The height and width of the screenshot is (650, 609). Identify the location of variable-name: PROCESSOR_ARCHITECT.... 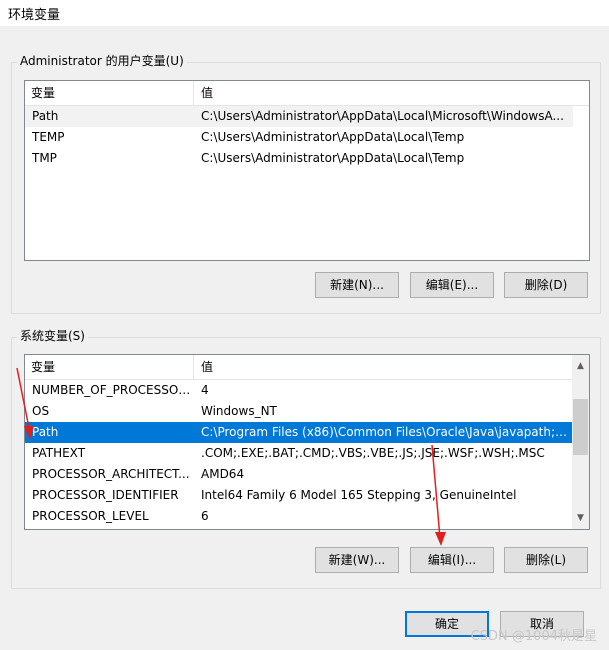
(111, 474).